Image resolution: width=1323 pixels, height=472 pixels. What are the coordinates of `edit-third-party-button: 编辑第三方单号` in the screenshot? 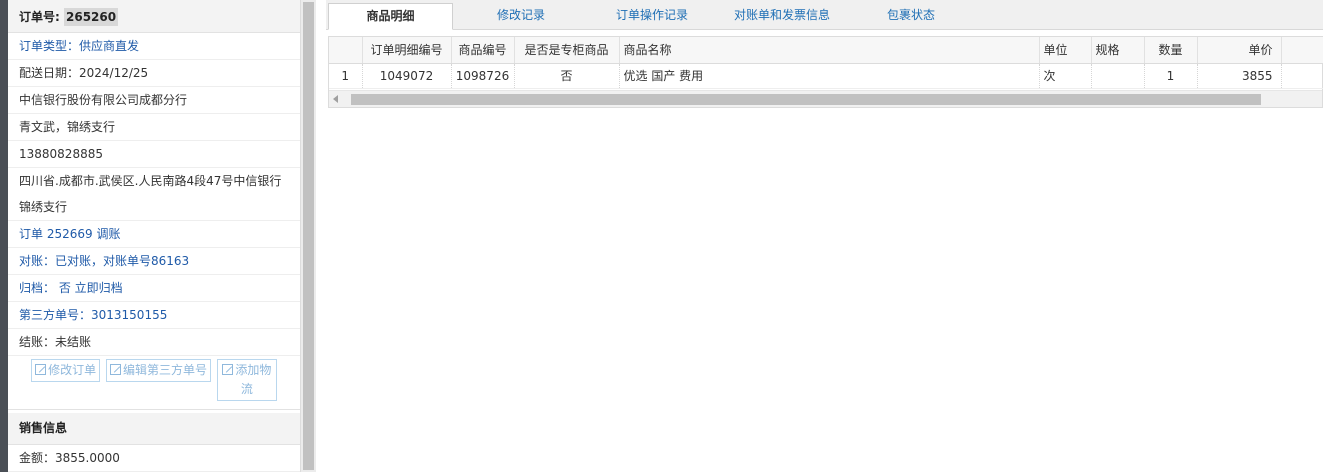 It's located at (159, 370).